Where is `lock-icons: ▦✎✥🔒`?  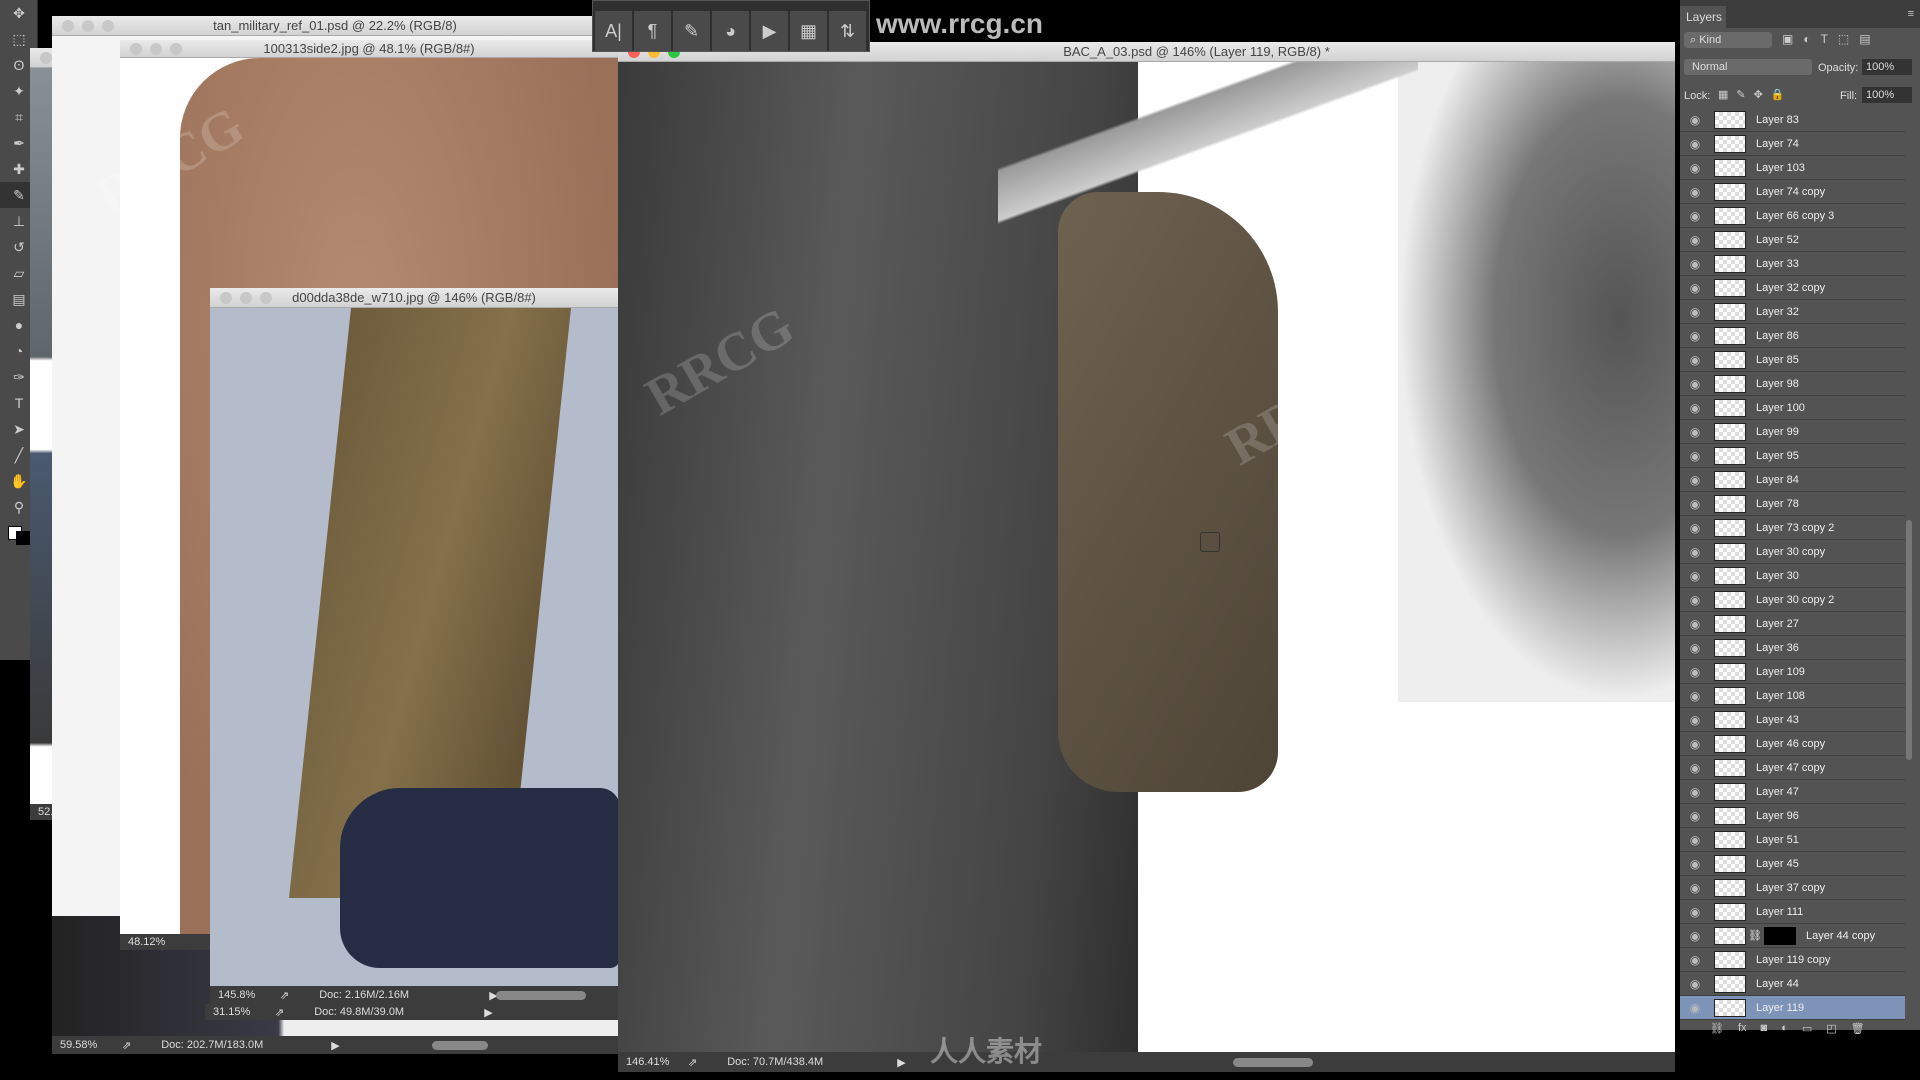 lock-icons: ▦✎✥🔒 is located at coordinates (1755, 94).